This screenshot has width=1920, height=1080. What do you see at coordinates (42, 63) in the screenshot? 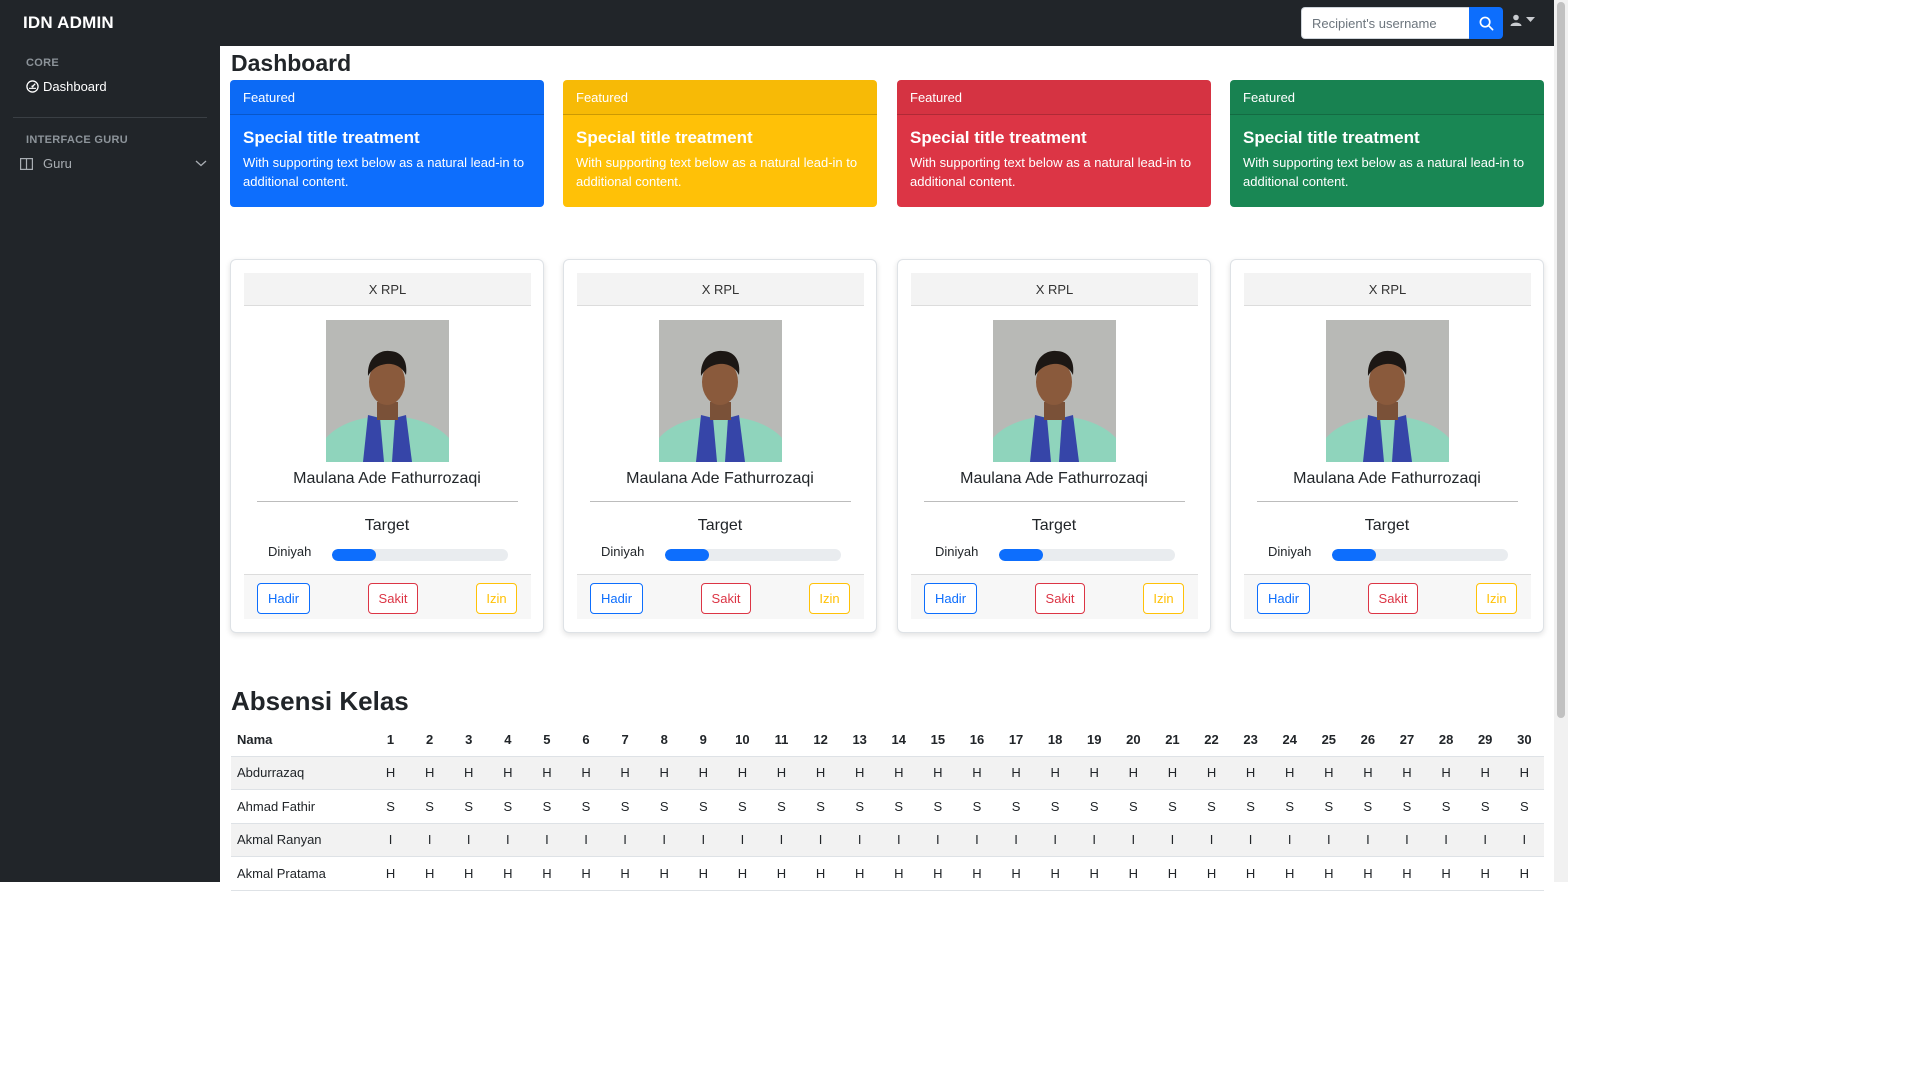
I see `sidebar-heading-core: CORE` at bounding box center [42, 63].